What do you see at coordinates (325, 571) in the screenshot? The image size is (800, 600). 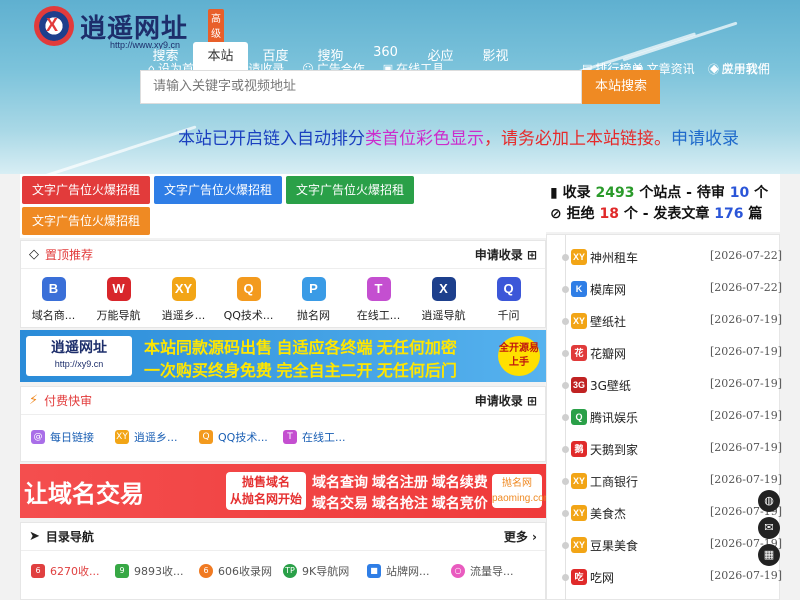 I see `dir-item: TP 9K导航网` at bounding box center [325, 571].